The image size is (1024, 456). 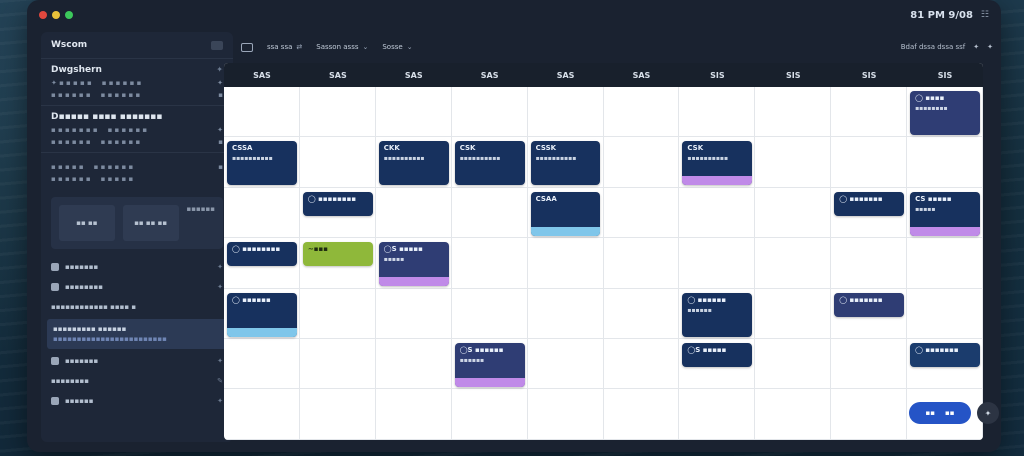 What do you see at coordinates (247, 47) in the screenshot?
I see `view-icon` at bounding box center [247, 47].